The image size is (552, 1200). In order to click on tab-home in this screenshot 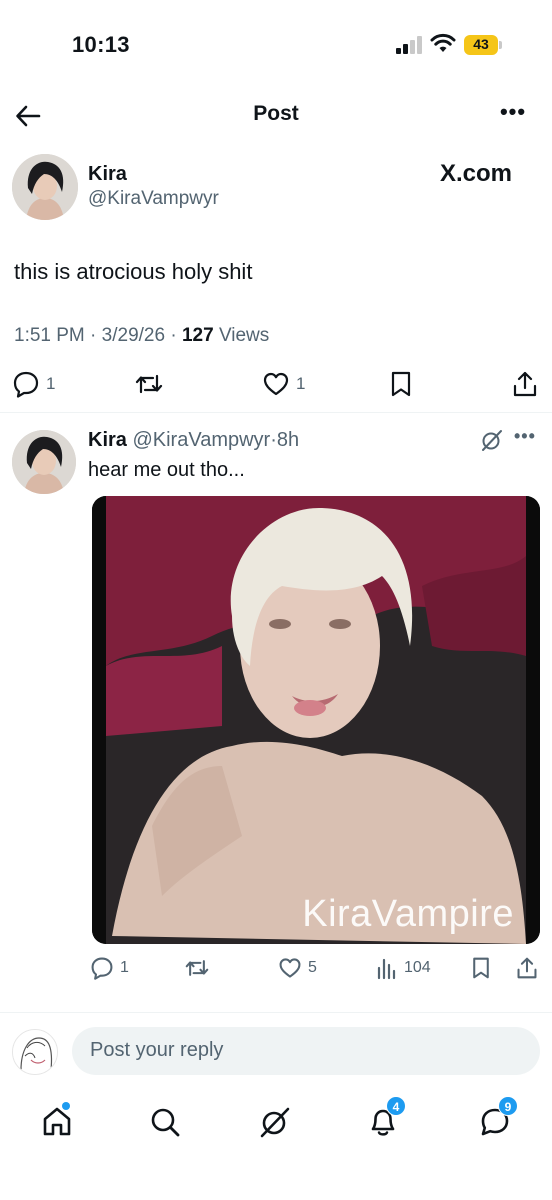, I will do `click(58, 1122)`.